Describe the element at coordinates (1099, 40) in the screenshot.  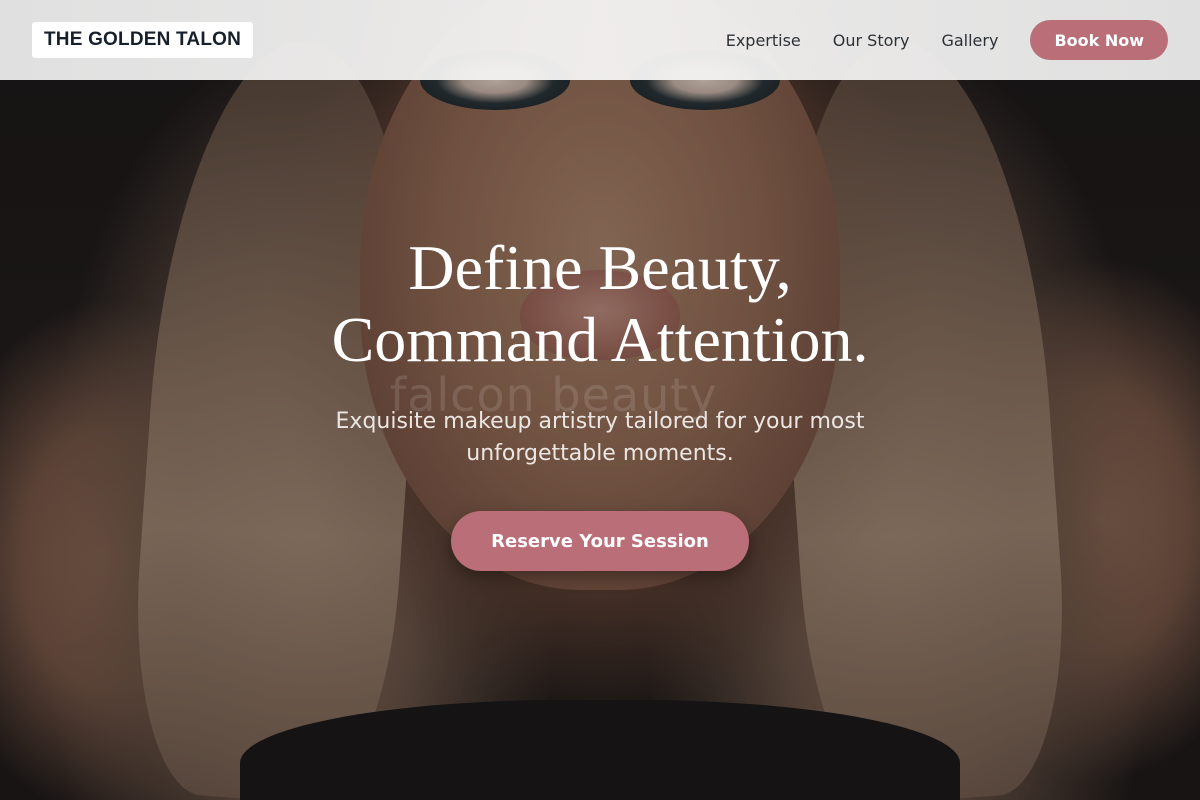
I see `book-now-button: Book Now` at that location.